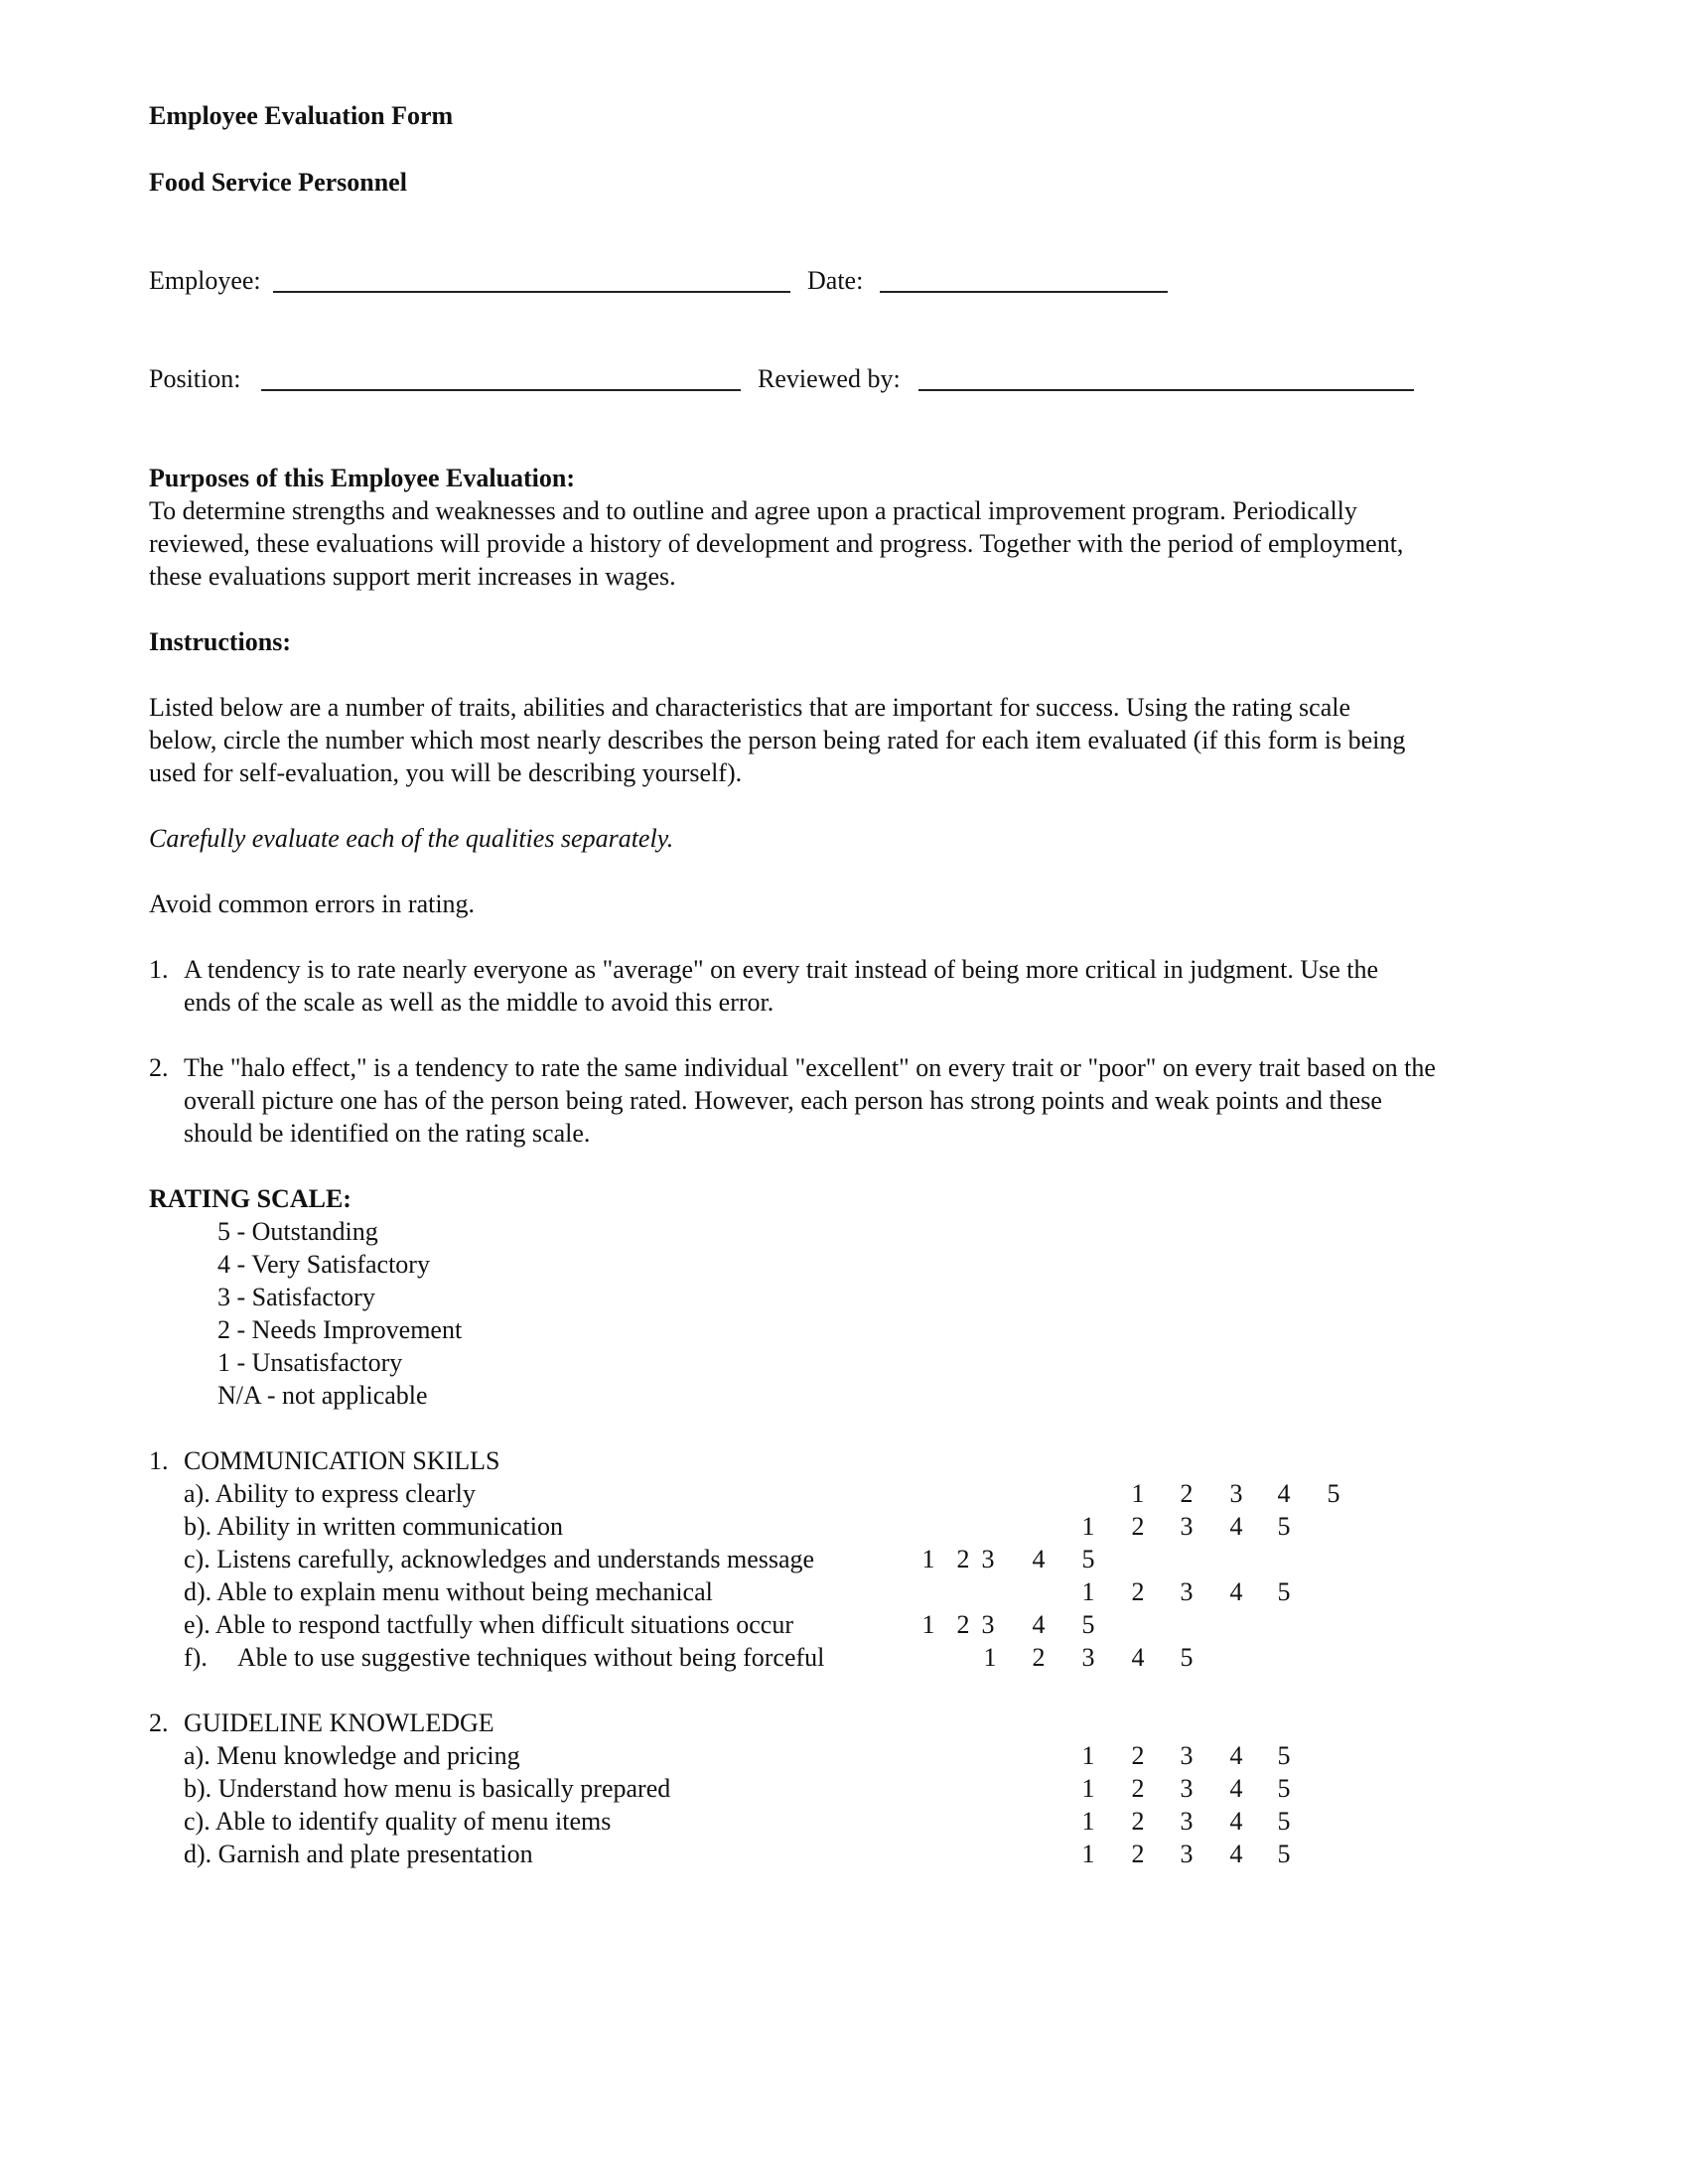  What do you see at coordinates (159, 1067) in the screenshot?
I see `error-number: 2.` at bounding box center [159, 1067].